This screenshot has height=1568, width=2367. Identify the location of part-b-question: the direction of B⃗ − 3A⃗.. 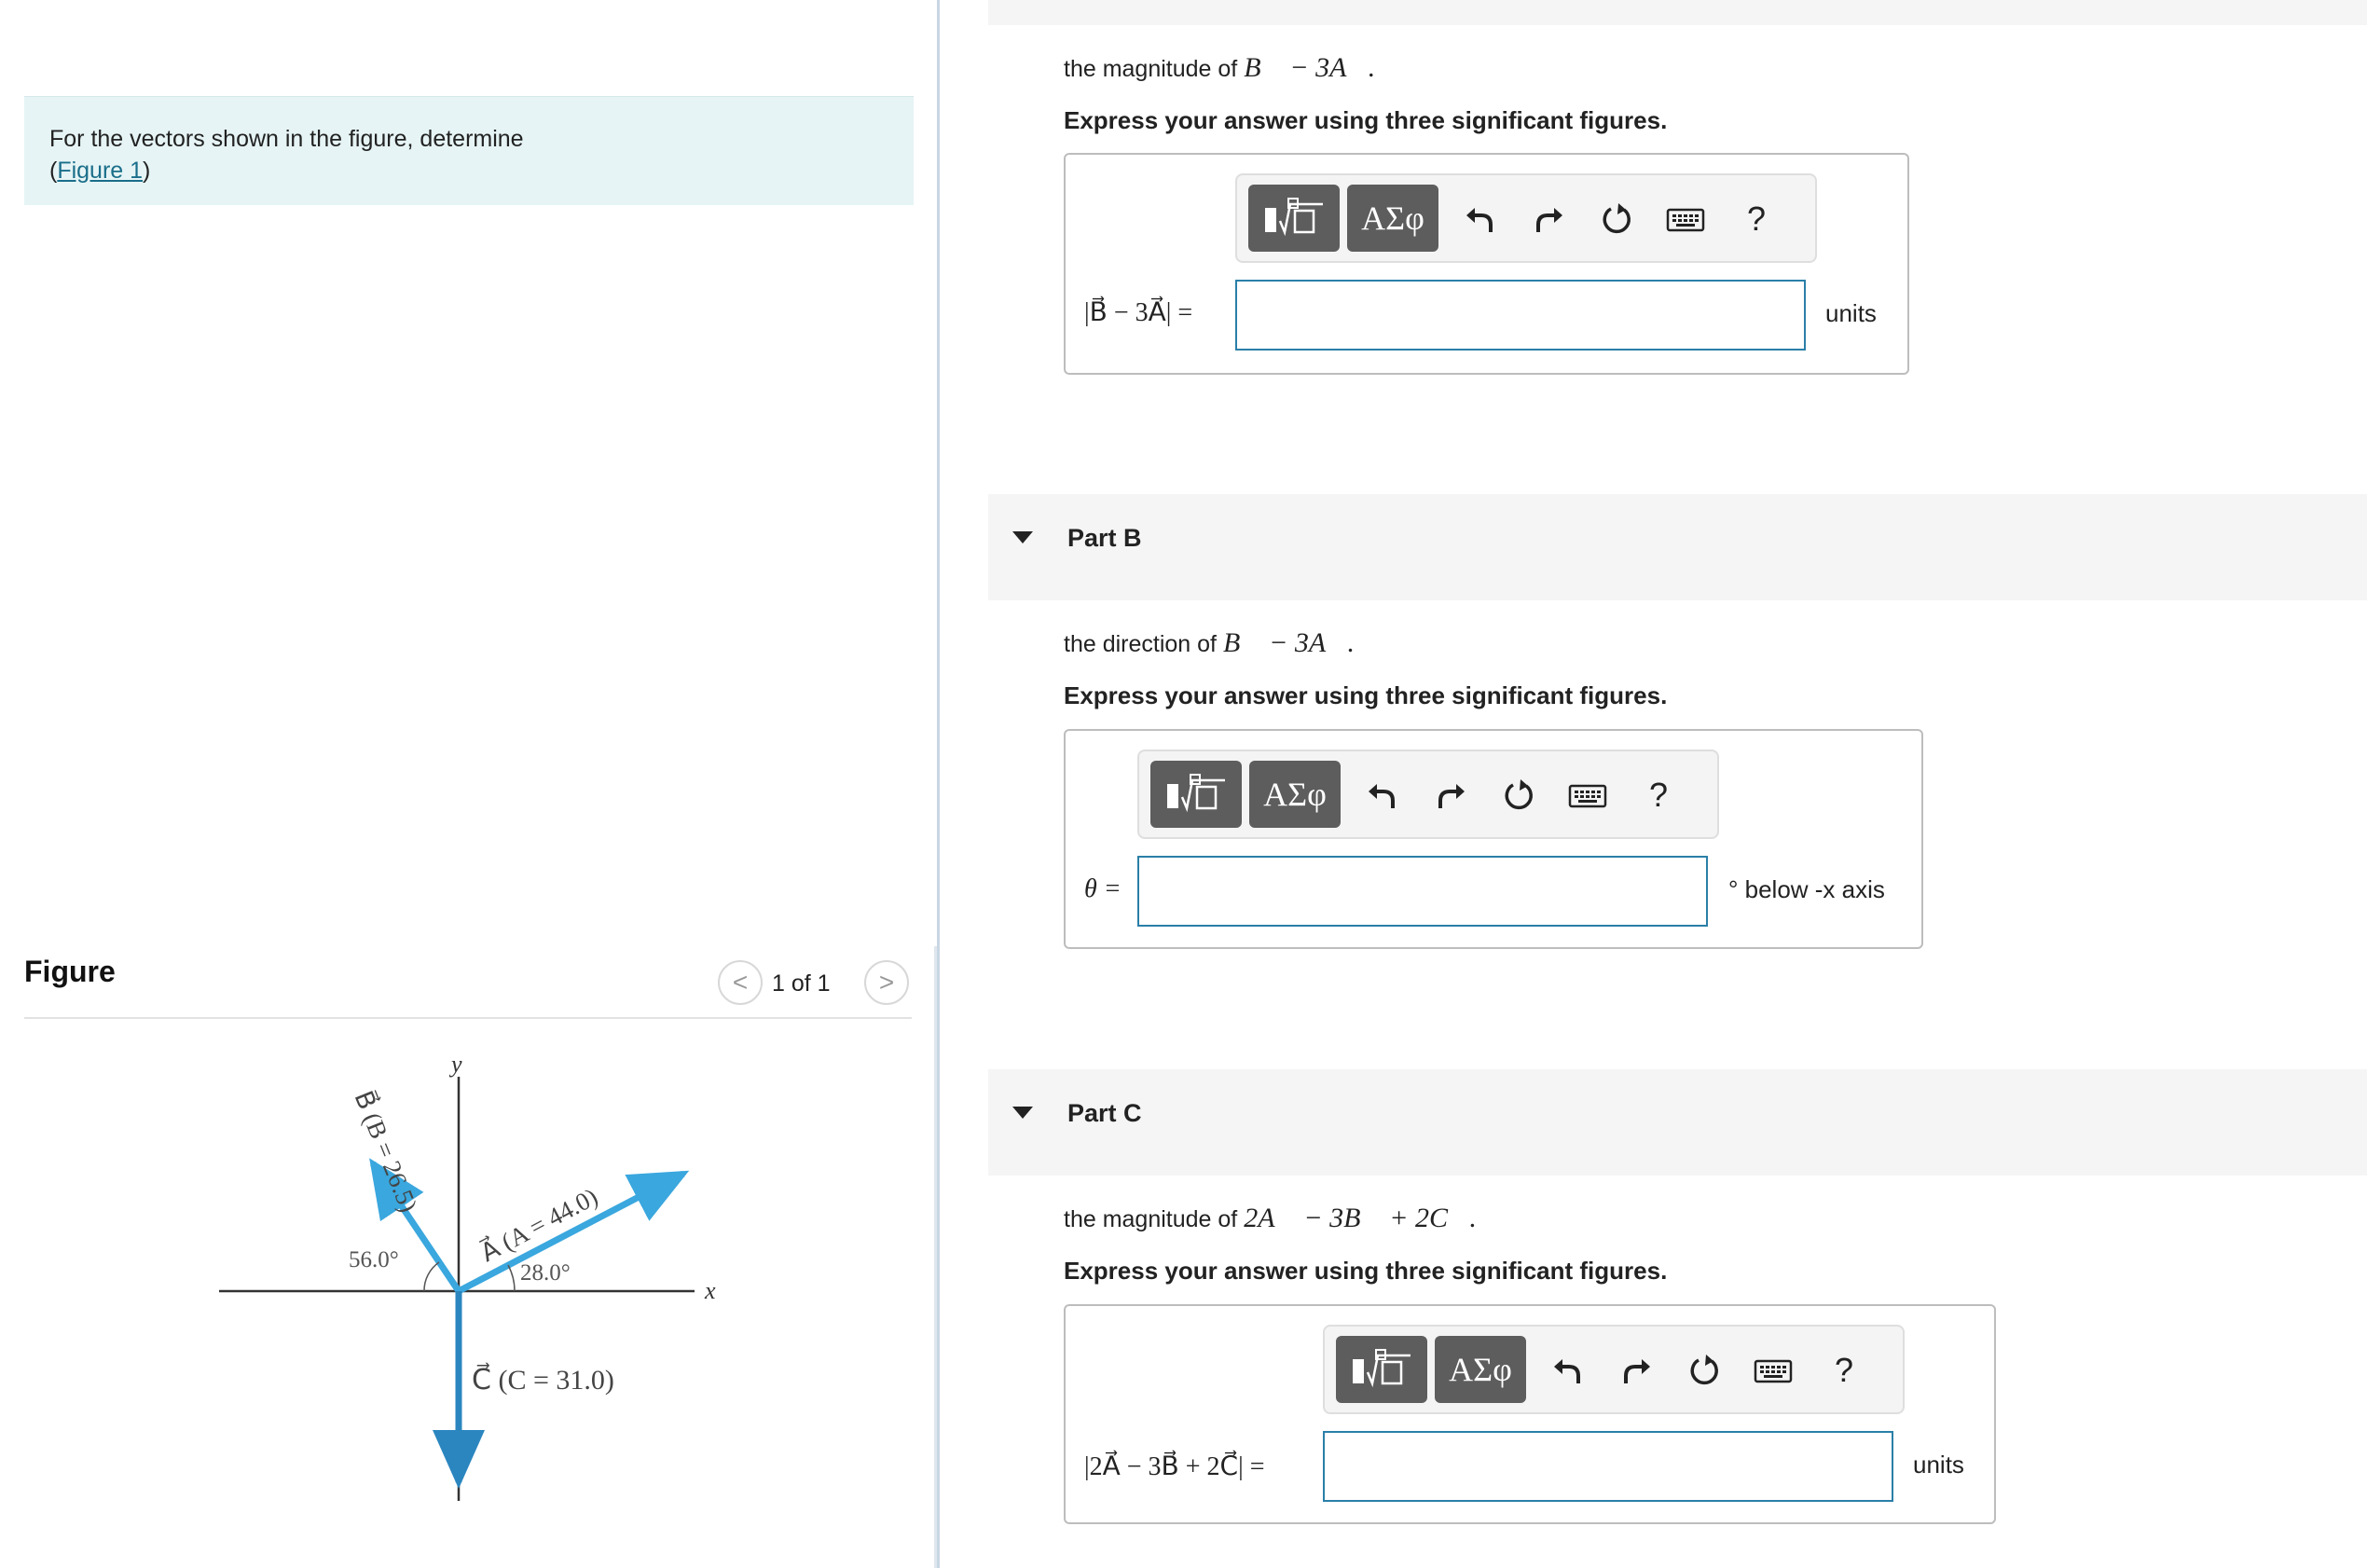
(1209, 643).